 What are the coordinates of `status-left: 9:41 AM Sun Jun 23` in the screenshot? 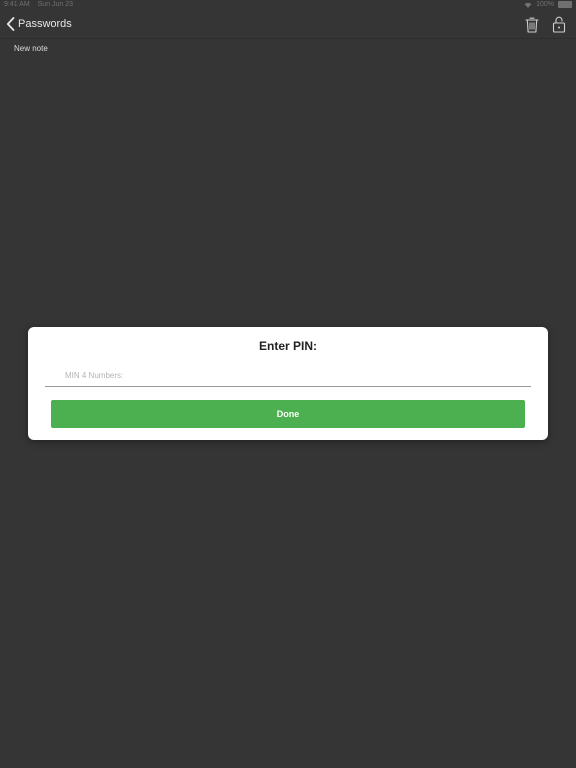 It's located at (41, 4).